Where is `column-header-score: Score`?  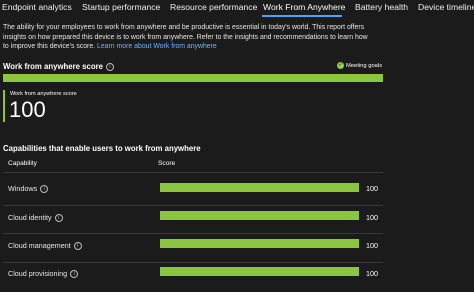 column-header-score: Score is located at coordinates (167, 163).